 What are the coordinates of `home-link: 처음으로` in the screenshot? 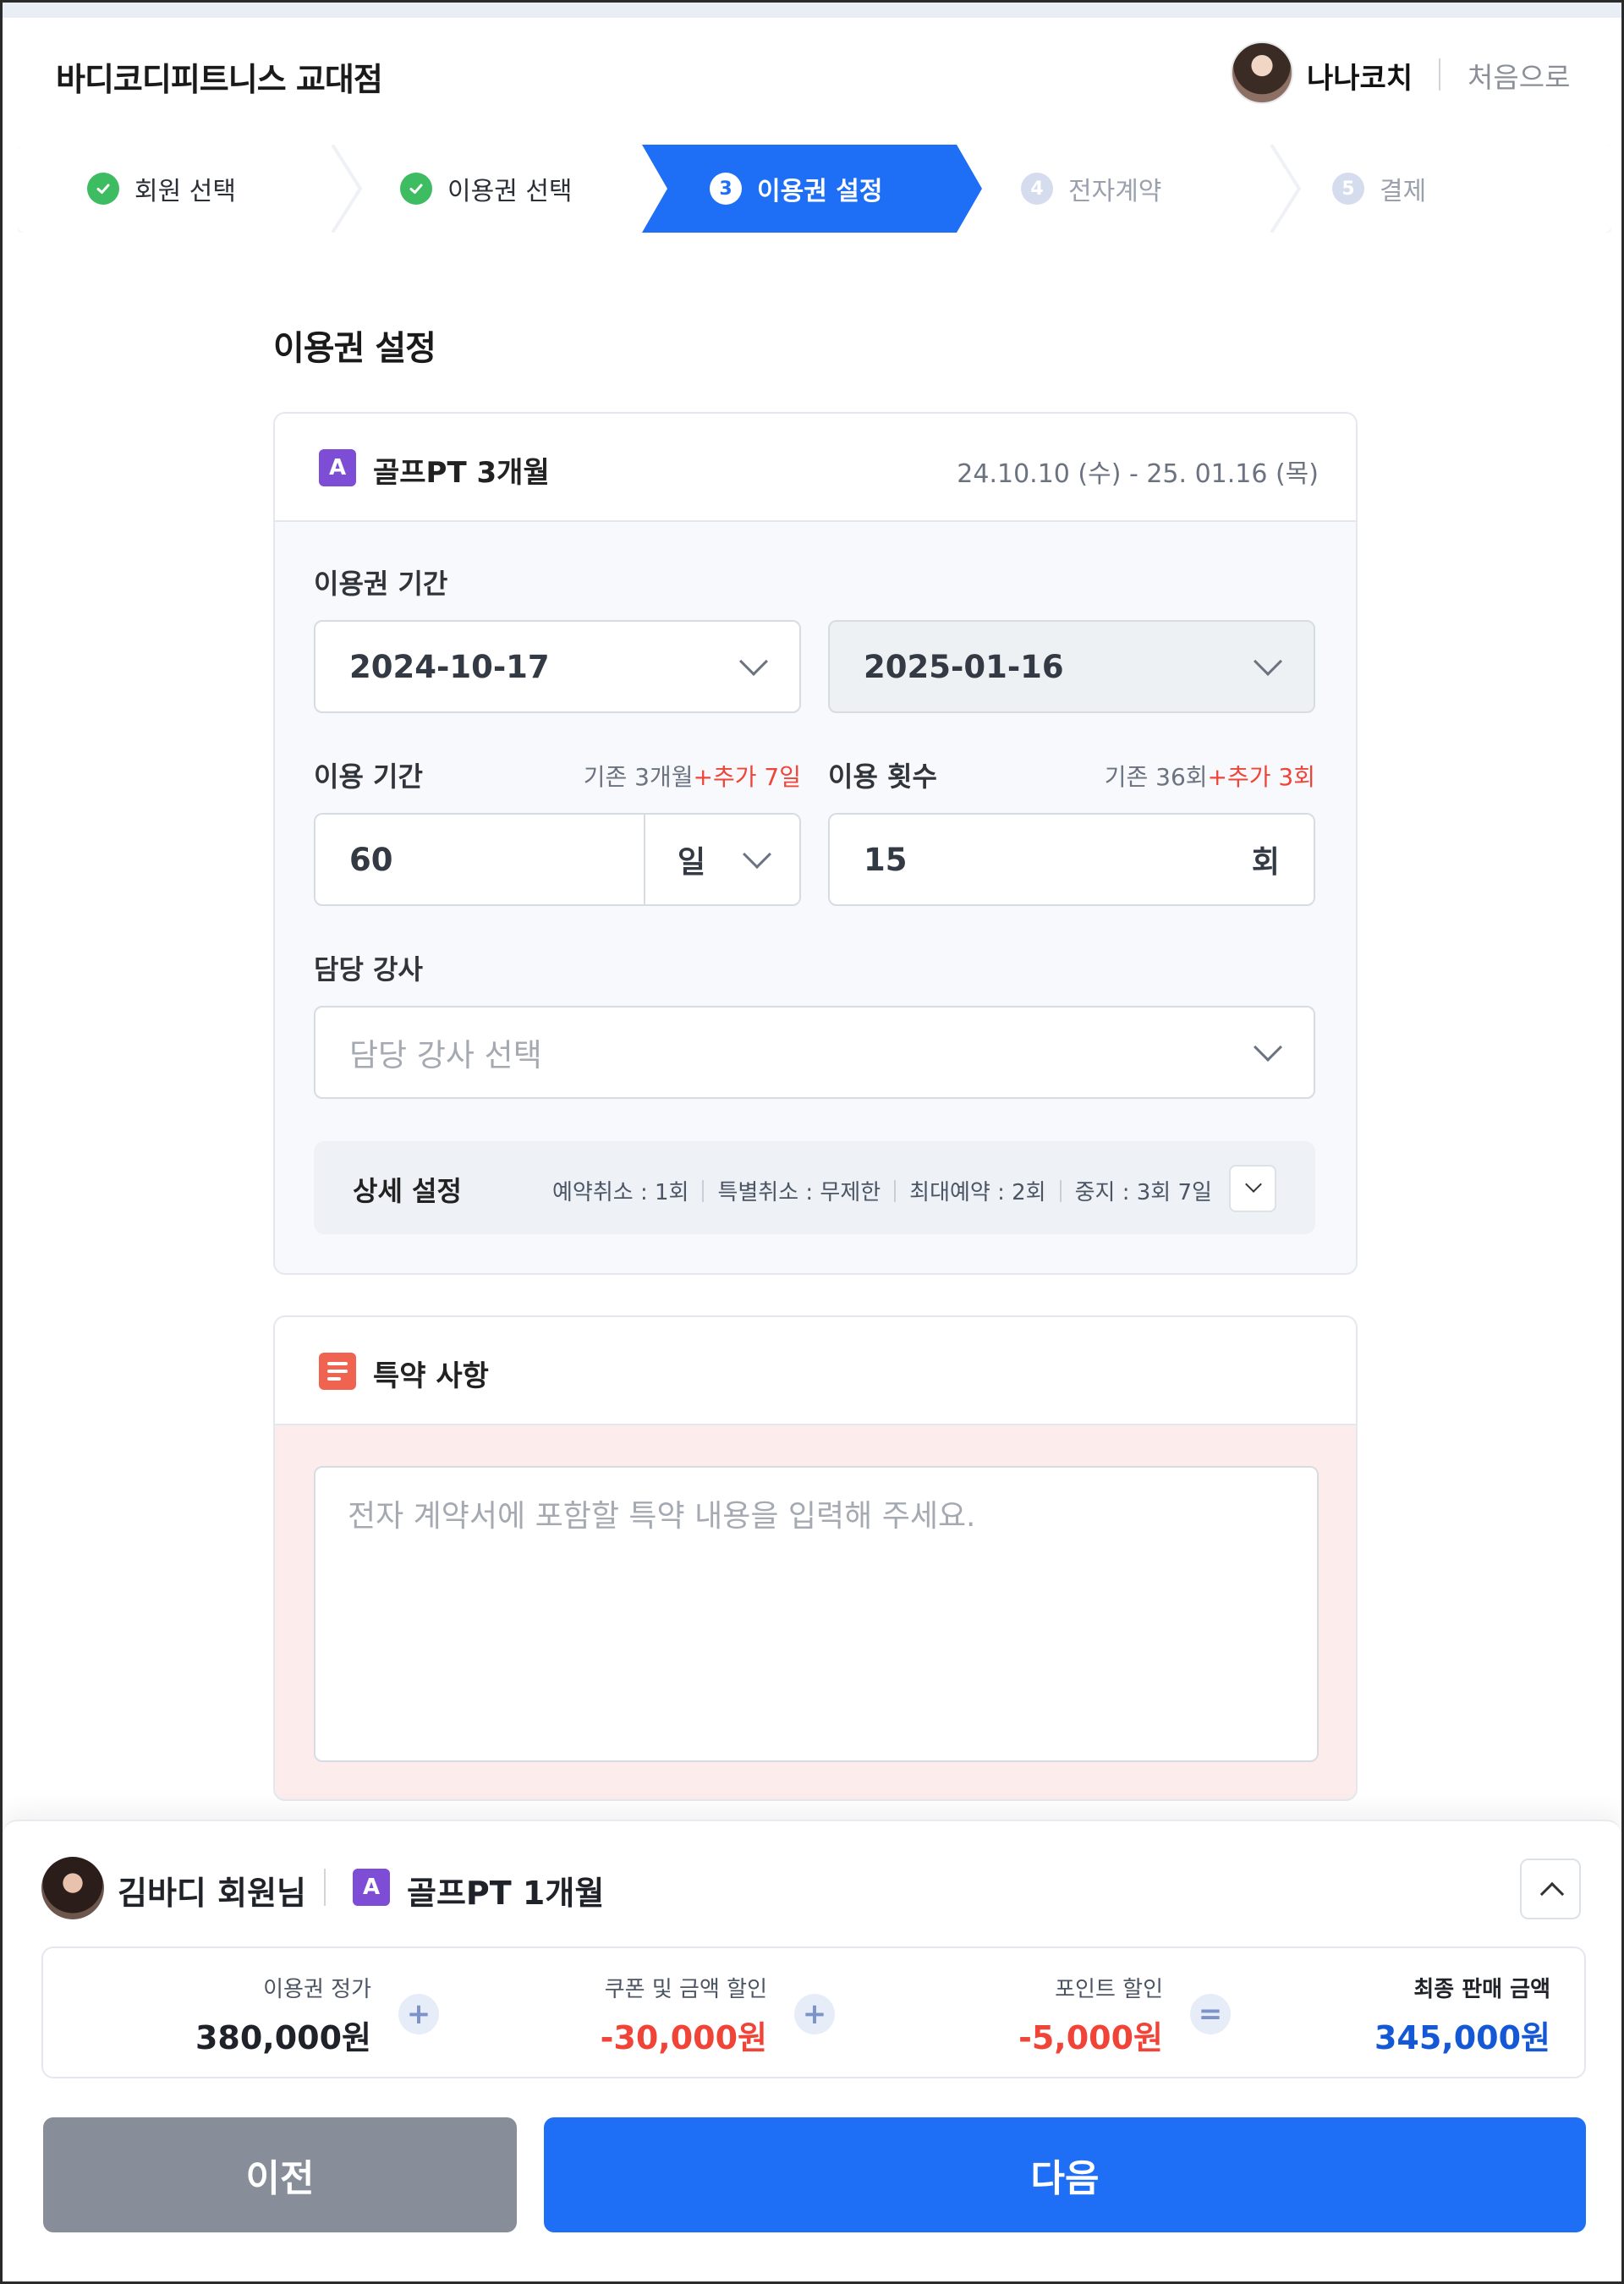 It's located at (1519, 76).